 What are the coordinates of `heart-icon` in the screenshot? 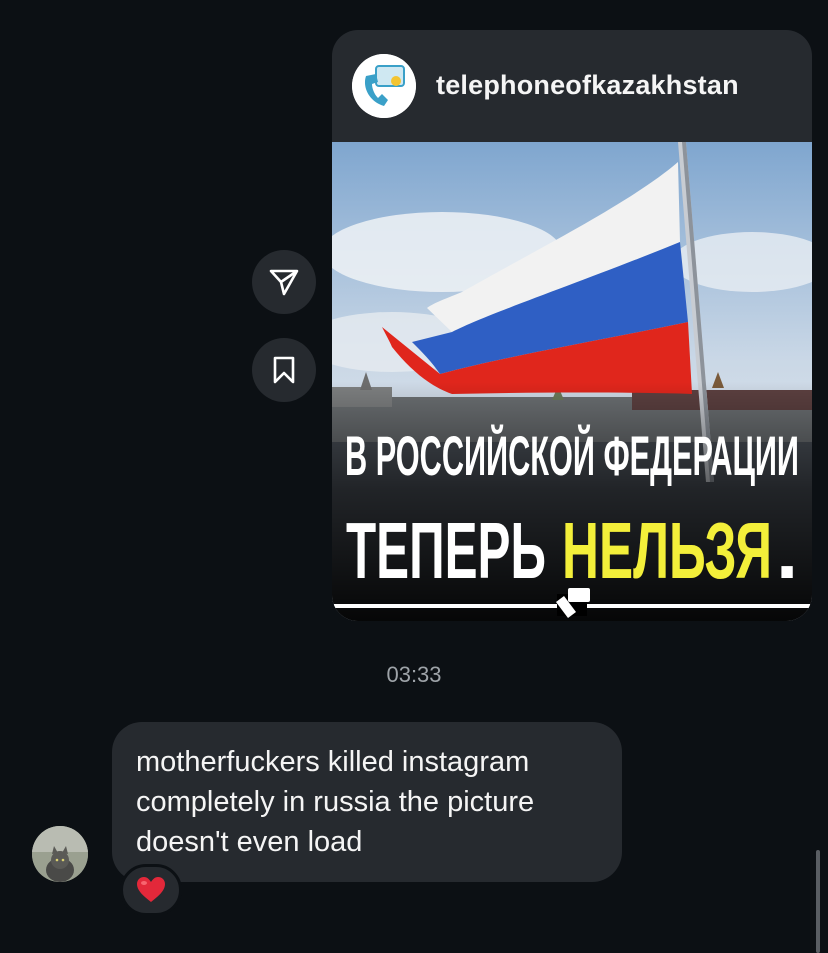 It's located at (151, 889).